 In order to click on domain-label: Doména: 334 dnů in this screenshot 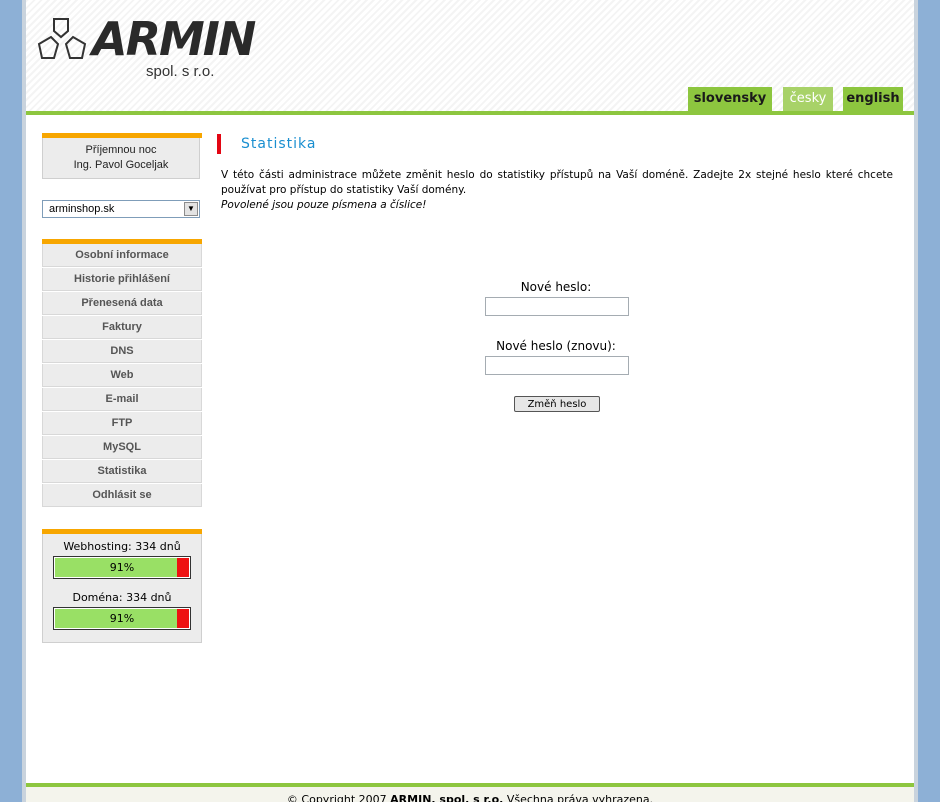, I will do `click(122, 597)`.